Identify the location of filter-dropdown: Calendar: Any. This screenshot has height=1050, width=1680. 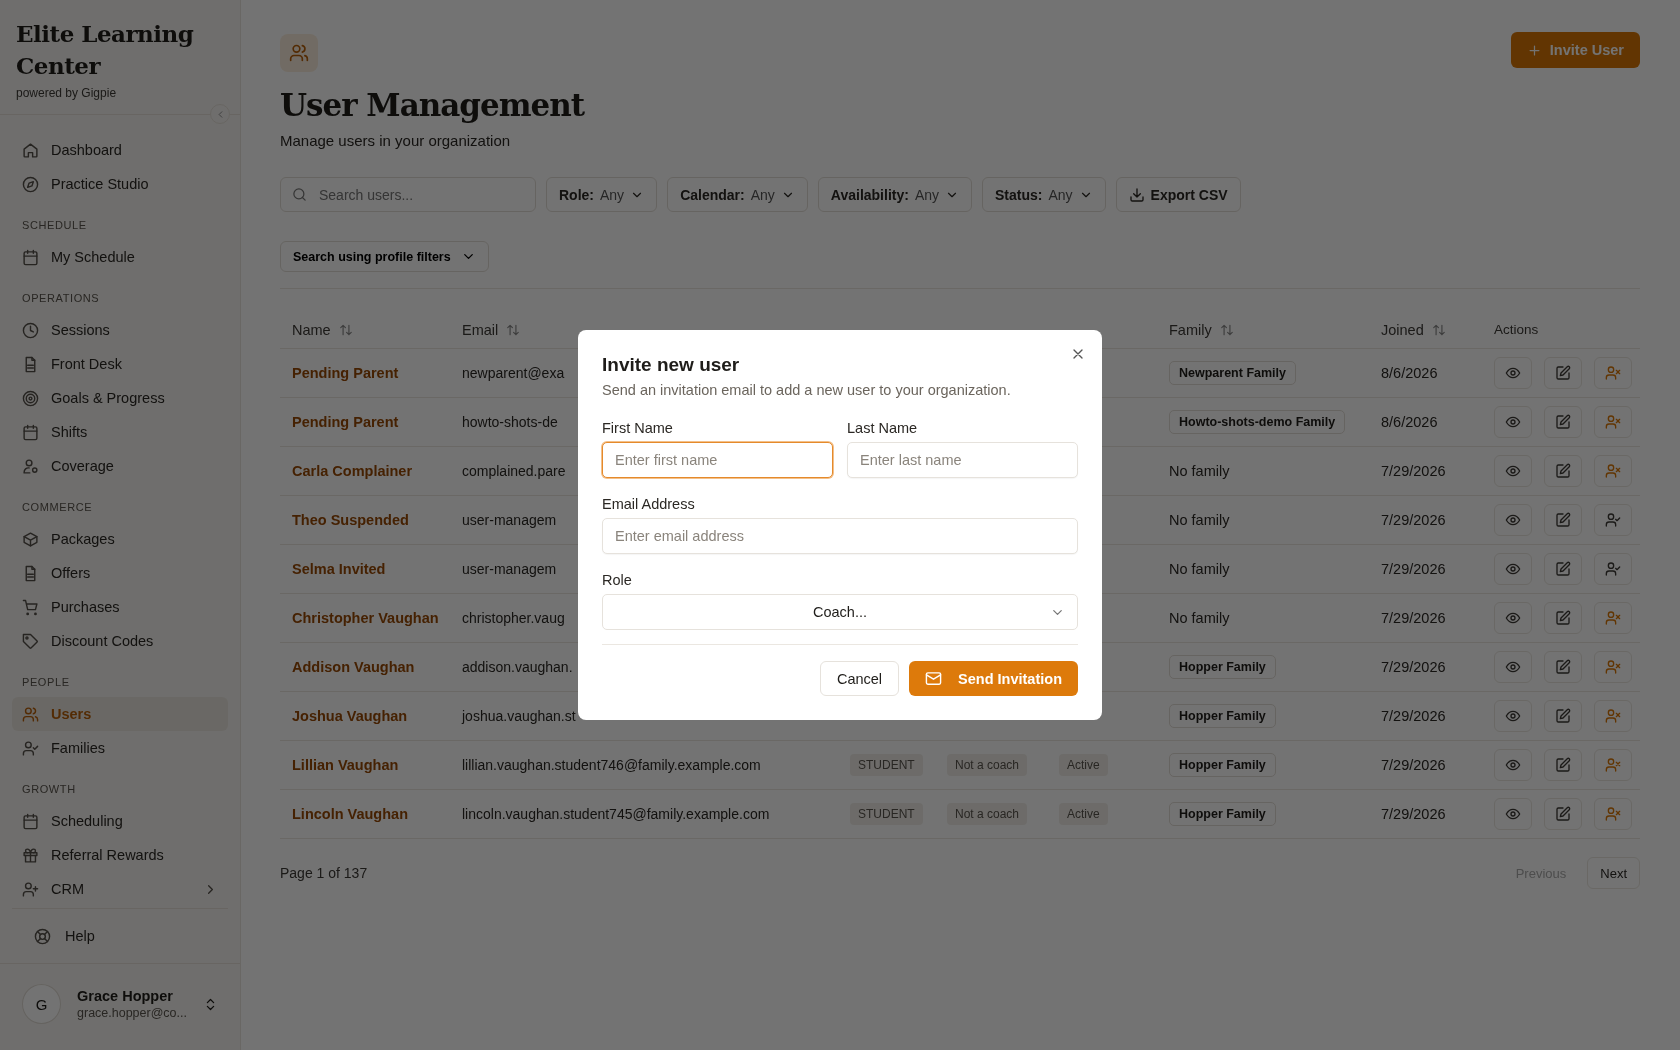
(737, 194).